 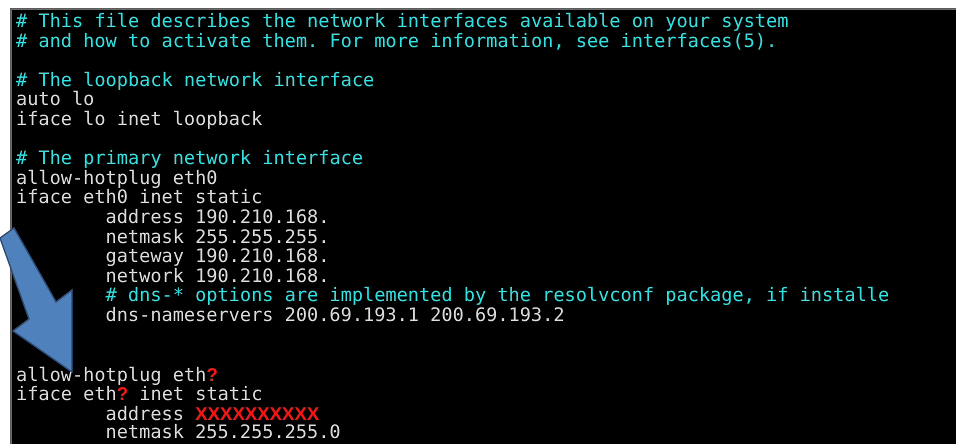 What do you see at coordinates (190, 159) in the screenshot?
I see `code-comment: # The primary network interface` at bounding box center [190, 159].